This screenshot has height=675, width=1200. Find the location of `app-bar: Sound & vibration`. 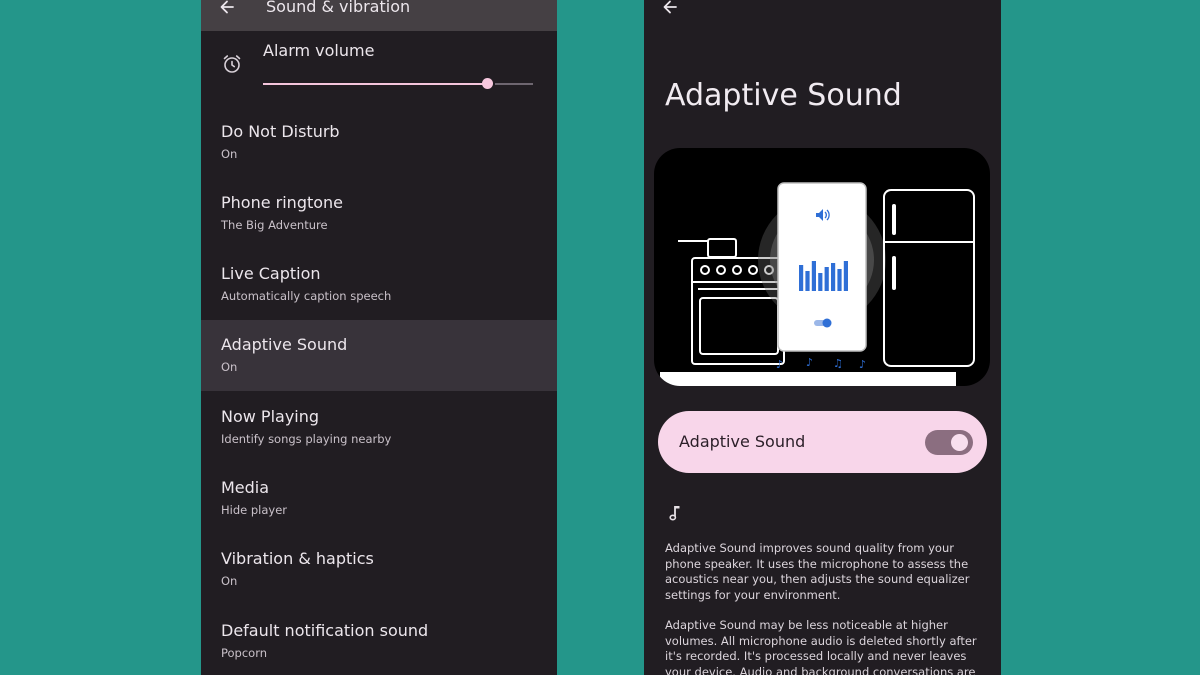

app-bar: Sound & vibration is located at coordinates (379, 15).